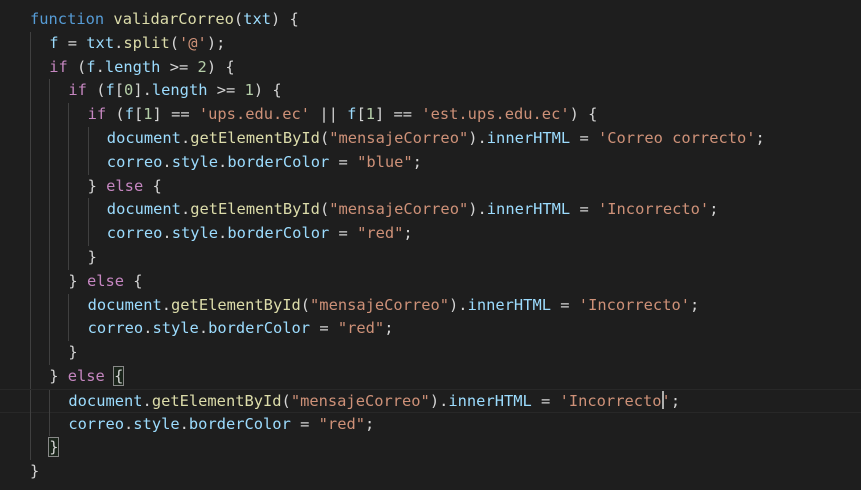 The image size is (861, 490). What do you see at coordinates (399, 209) in the screenshot?
I see `code-token: "mensajeCorreo"` at bounding box center [399, 209].